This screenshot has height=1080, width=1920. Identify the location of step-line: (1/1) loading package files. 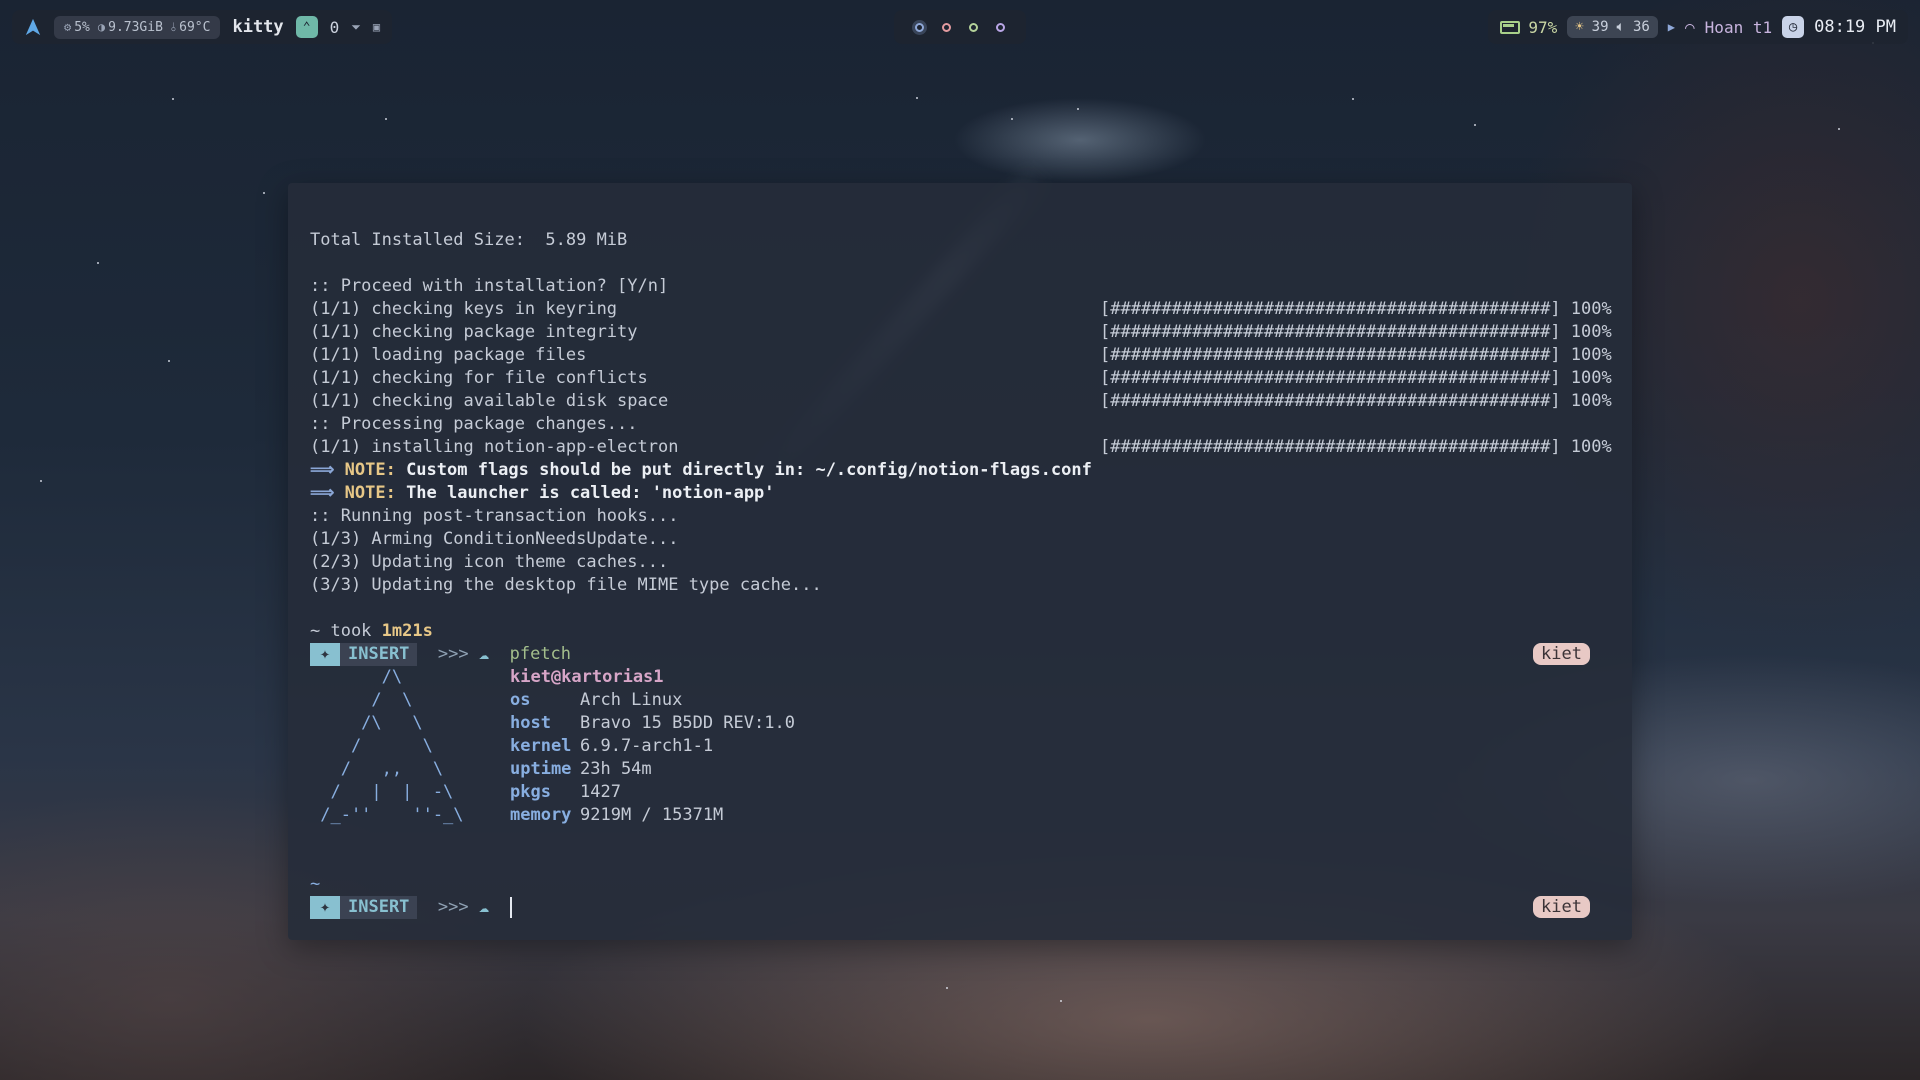
(448, 355).